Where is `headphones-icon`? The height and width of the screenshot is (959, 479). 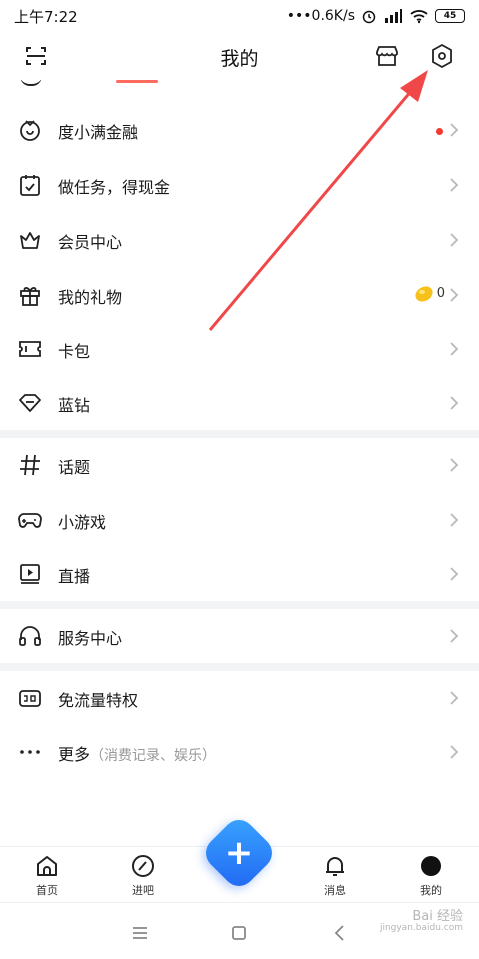 headphones-icon is located at coordinates (30, 636).